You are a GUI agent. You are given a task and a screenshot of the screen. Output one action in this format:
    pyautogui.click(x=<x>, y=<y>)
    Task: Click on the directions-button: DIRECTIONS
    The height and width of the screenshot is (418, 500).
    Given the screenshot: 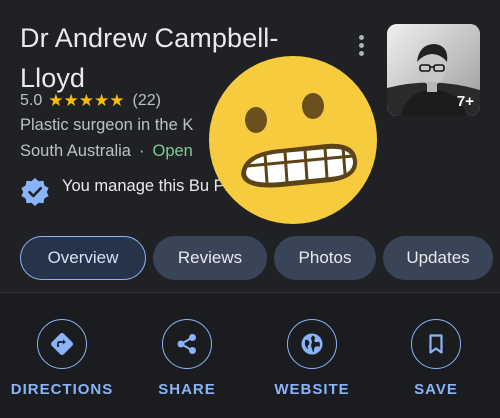 What is the action you would take?
    pyautogui.click(x=62, y=358)
    